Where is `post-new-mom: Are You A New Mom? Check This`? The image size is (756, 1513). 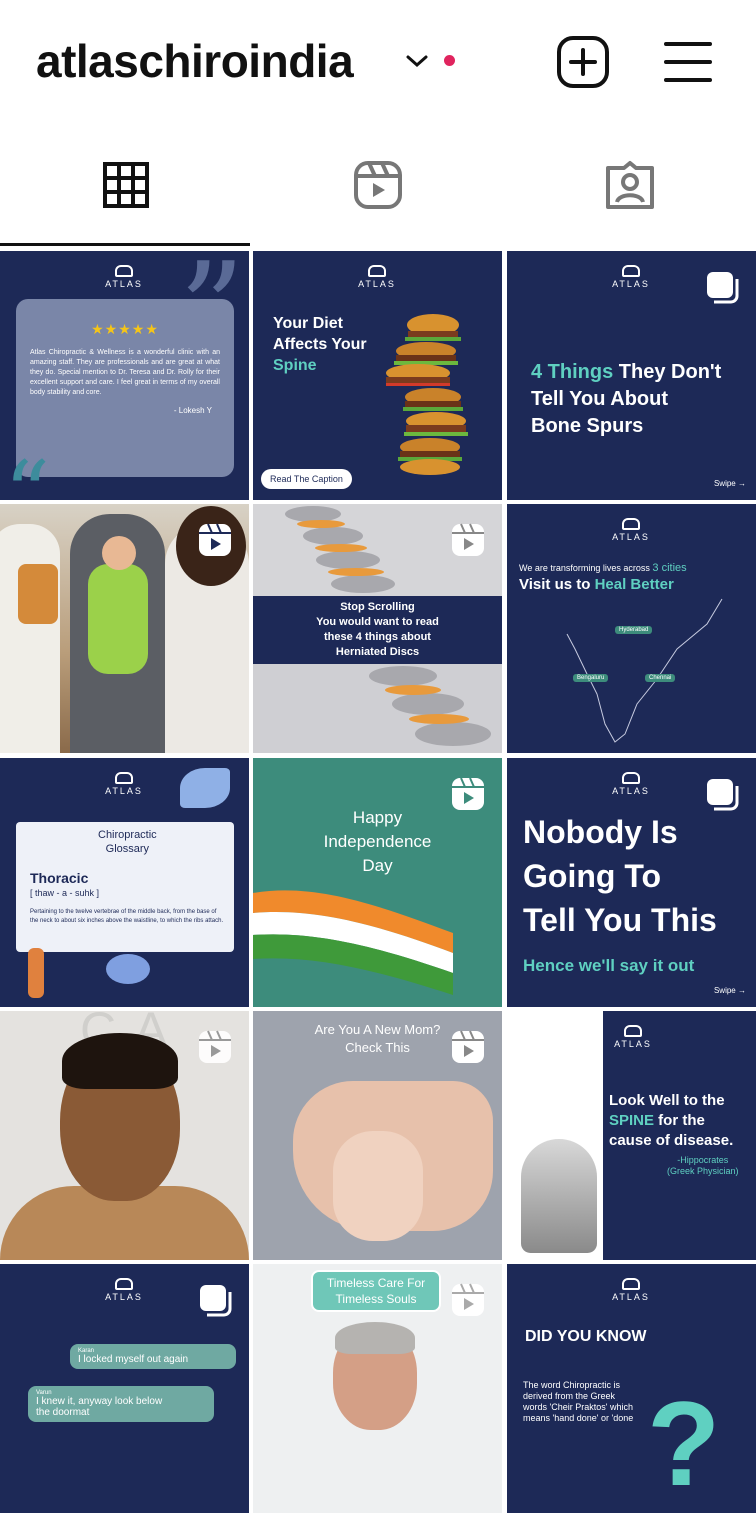
post-new-mom: Are You A New Mom? Check This is located at coordinates (377, 1135).